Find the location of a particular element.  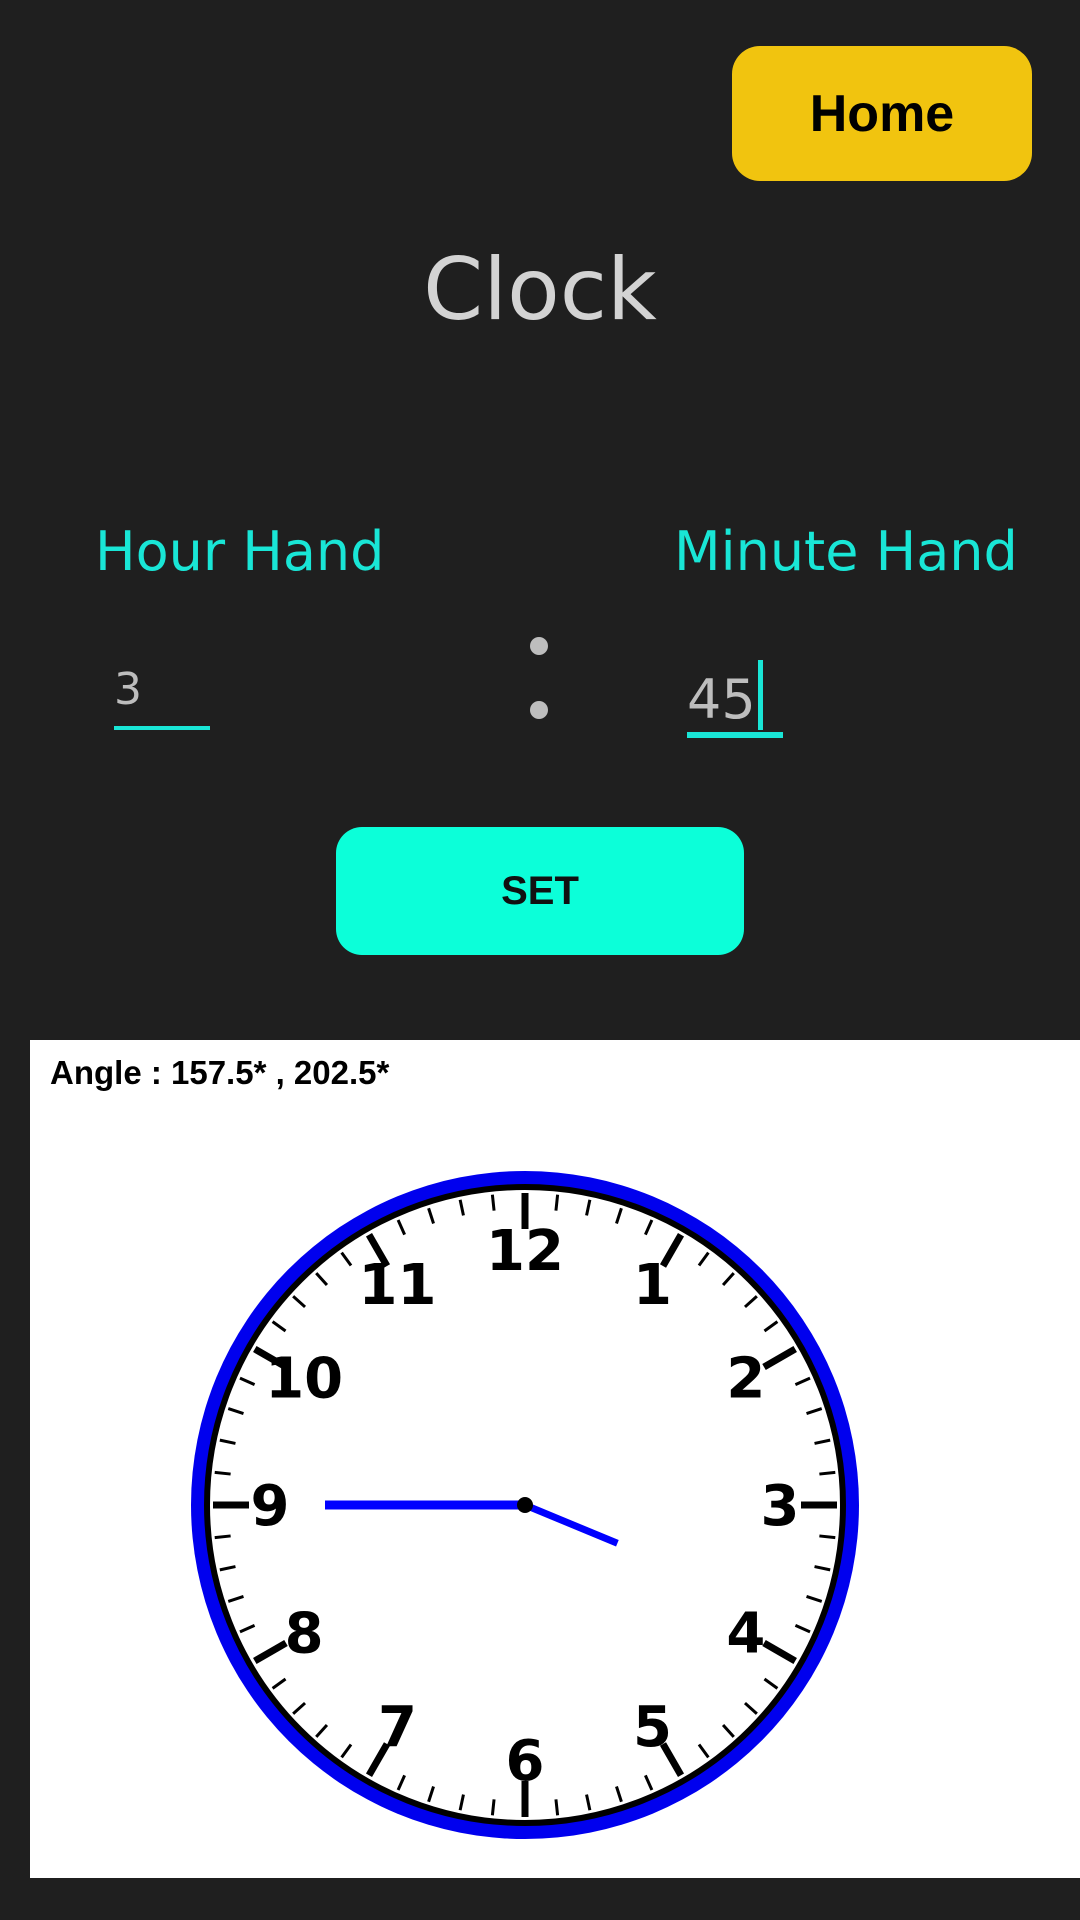

colon-dot-bottom is located at coordinates (539, 710).